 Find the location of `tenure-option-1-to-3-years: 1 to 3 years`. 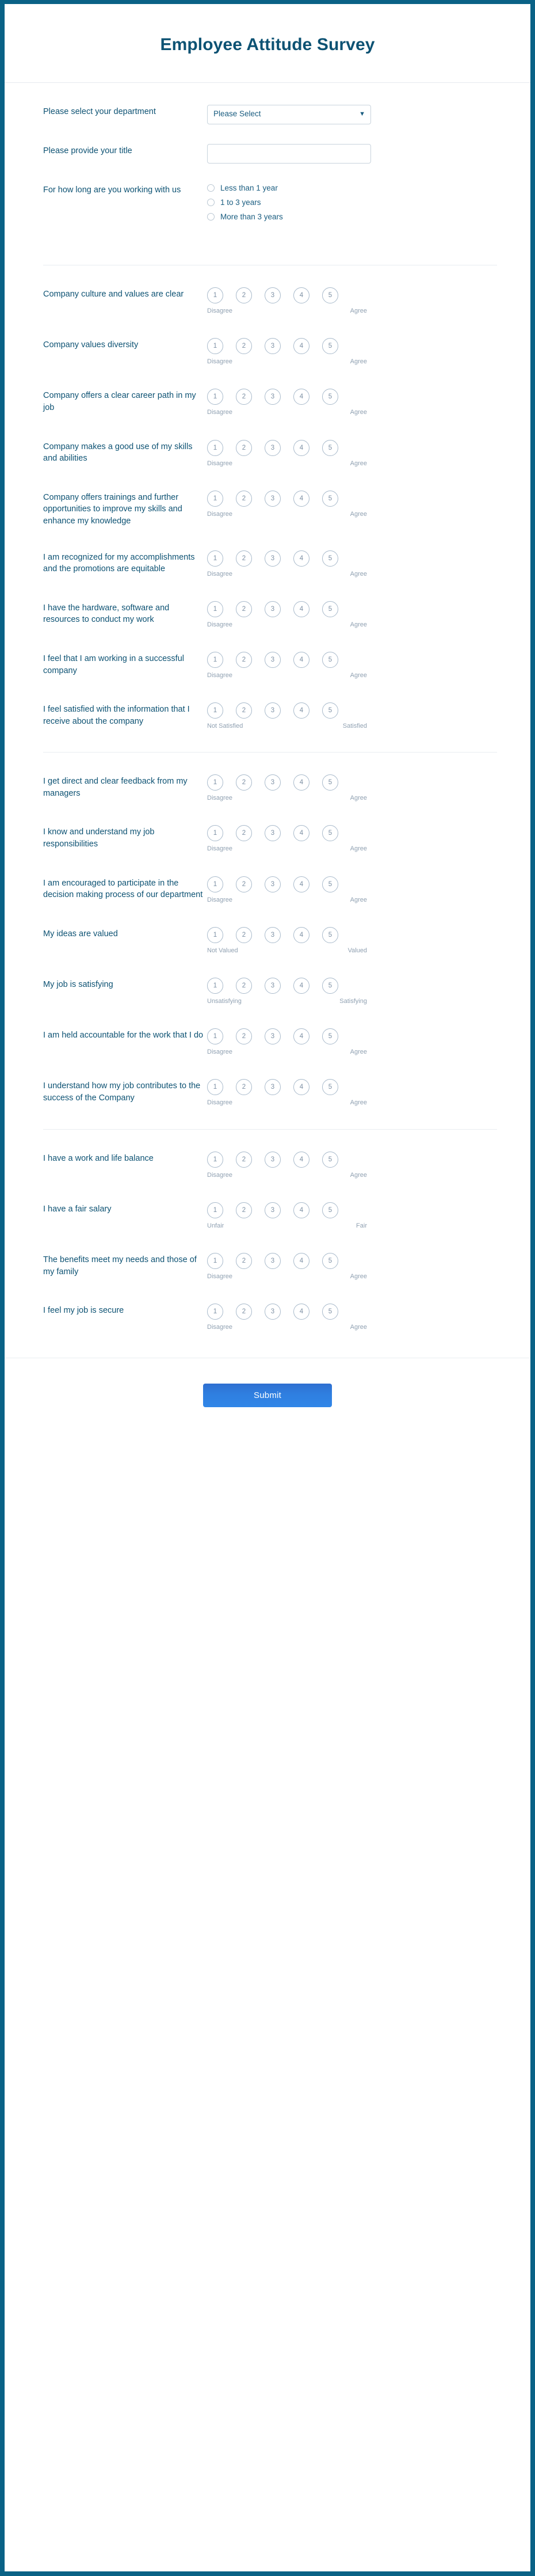

tenure-option-1-to-3-years: 1 to 3 years is located at coordinates (352, 202).